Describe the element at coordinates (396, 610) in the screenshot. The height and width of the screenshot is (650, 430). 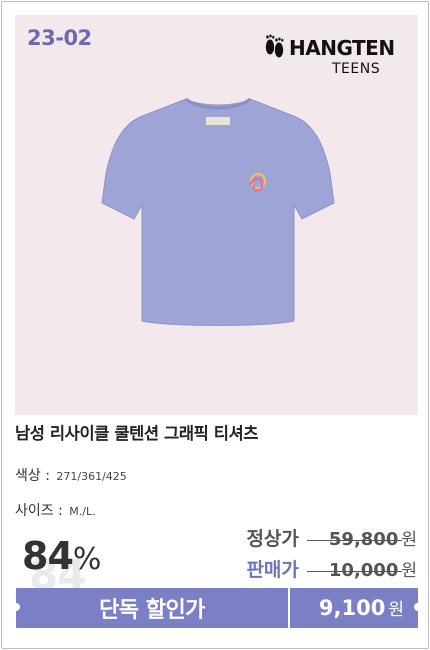
I see `final-price-currency: 원` at that location.